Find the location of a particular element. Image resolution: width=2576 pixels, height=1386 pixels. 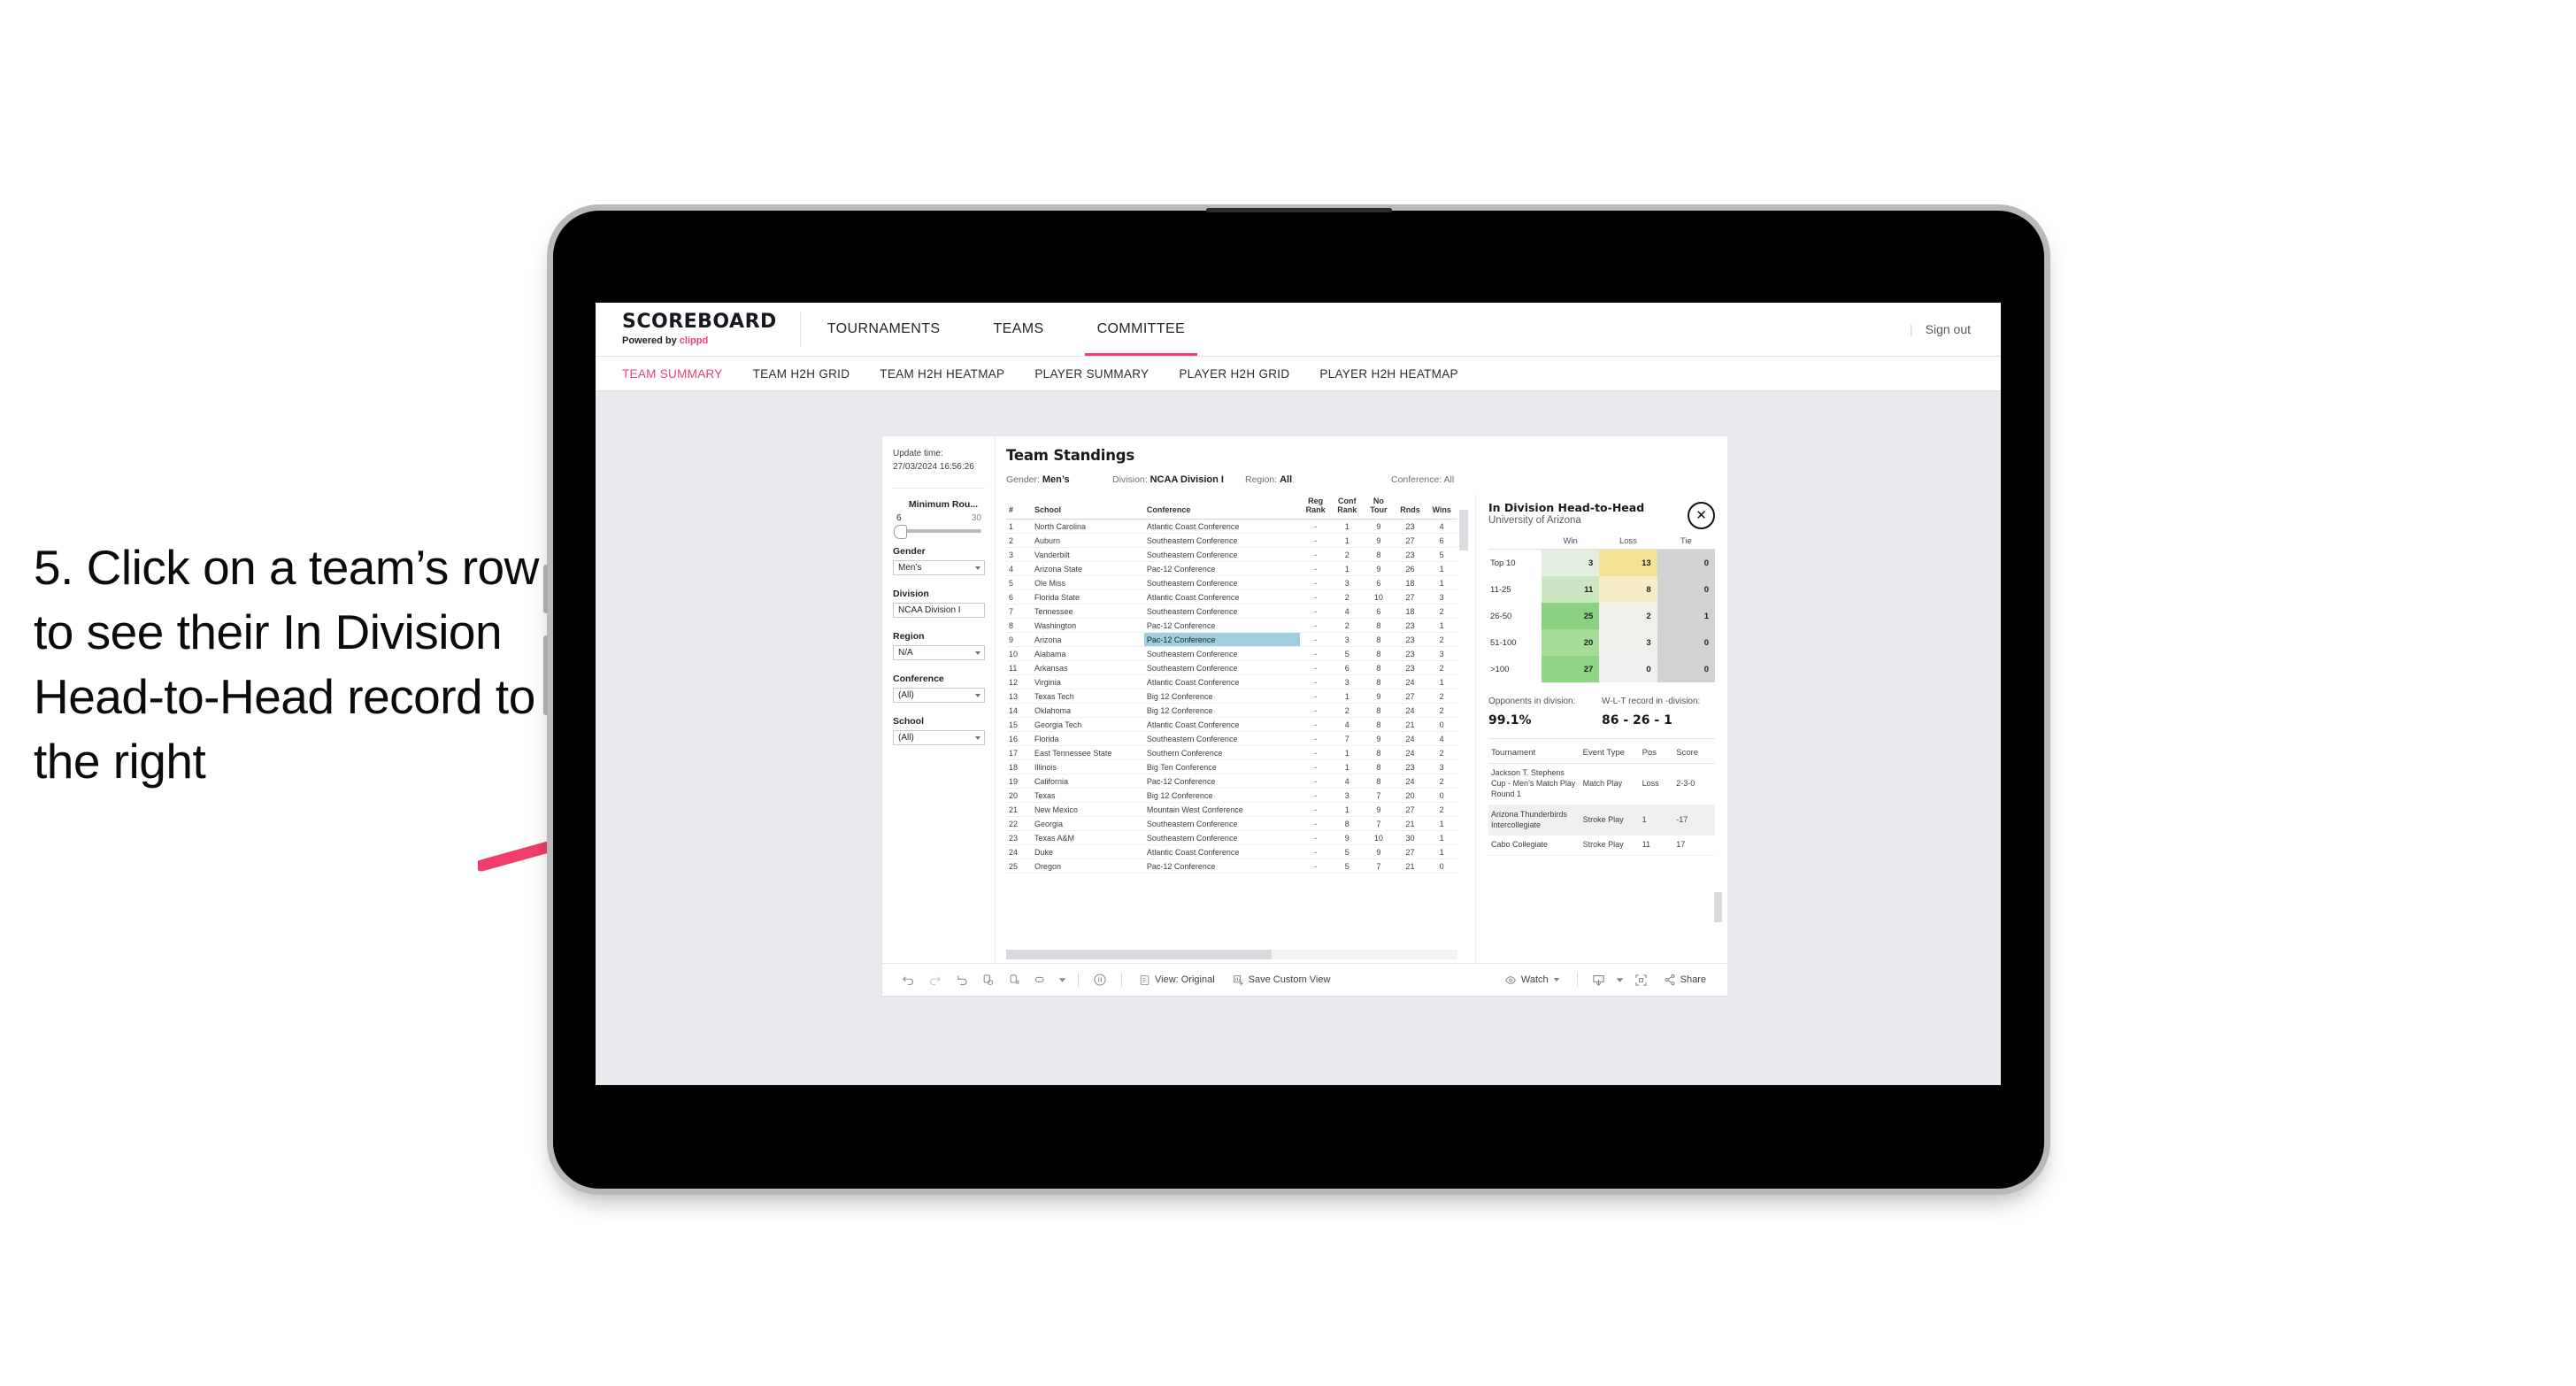

col-pos: Pos is located at coordinates (1656, 754).